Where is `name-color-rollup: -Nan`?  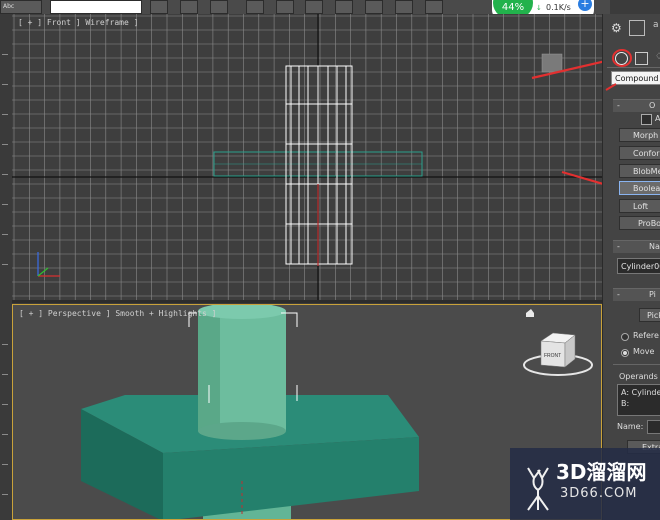 name-color-rollup: -Nan is located at coordinates (636, 246).